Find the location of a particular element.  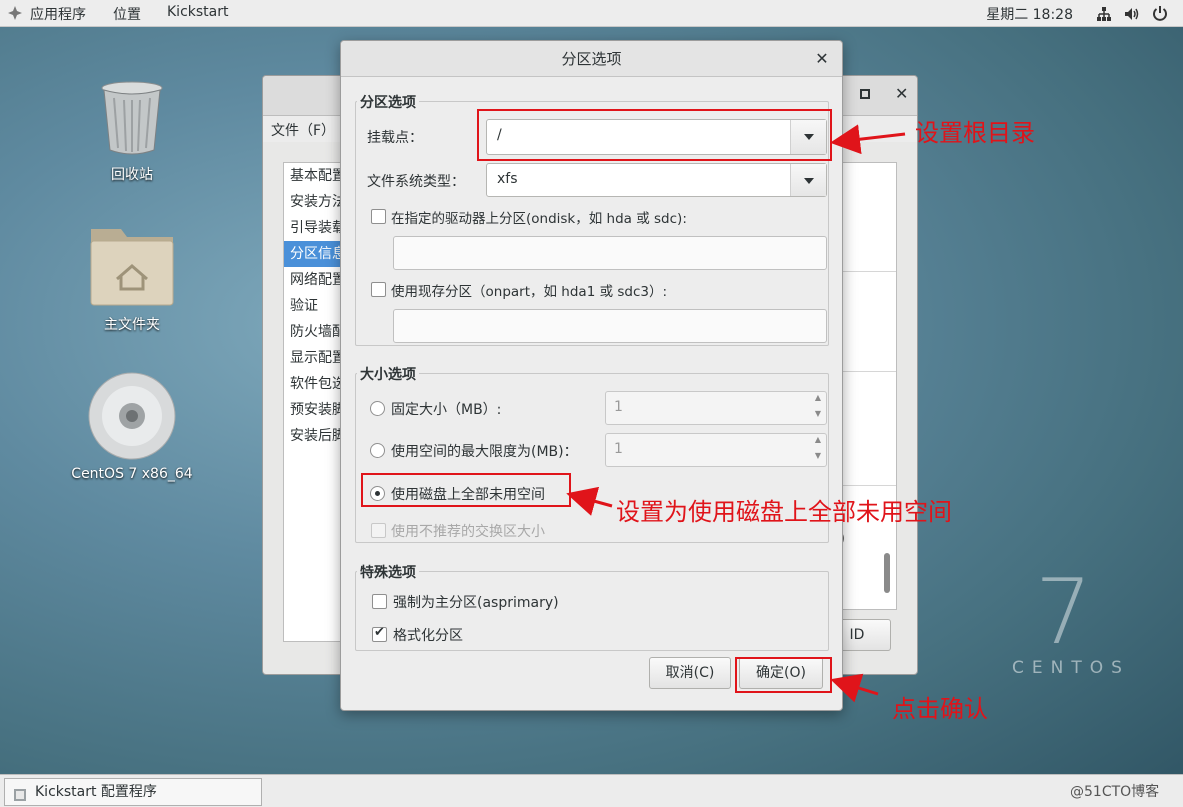

fs-type-combo: xfs is located at coordinates (656, 180).